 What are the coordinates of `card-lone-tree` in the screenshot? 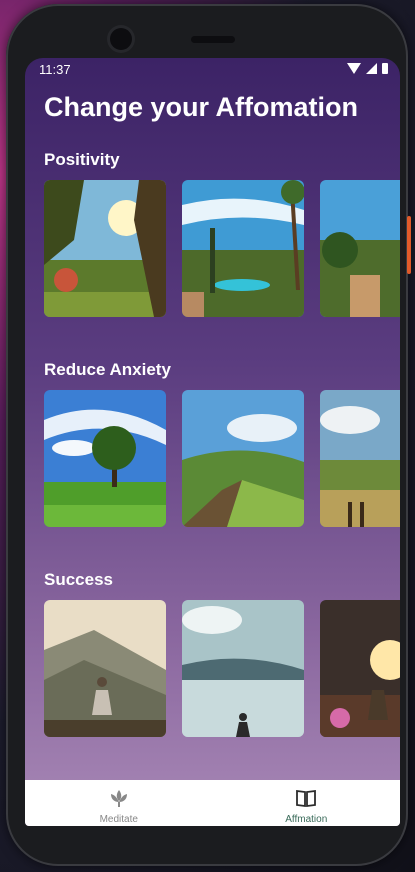 It's located at (105, 458).